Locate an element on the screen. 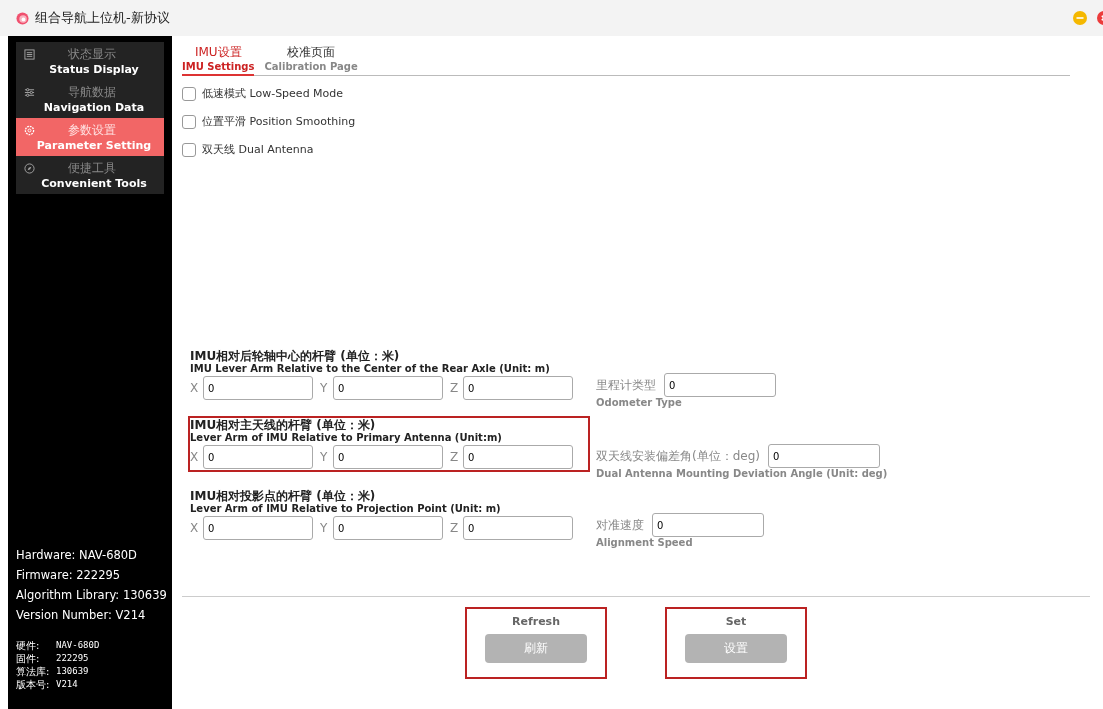 The image size is (1103, 709). sidebar-item: 导航数据 Navigation Data is located at coordinates (90, 99).